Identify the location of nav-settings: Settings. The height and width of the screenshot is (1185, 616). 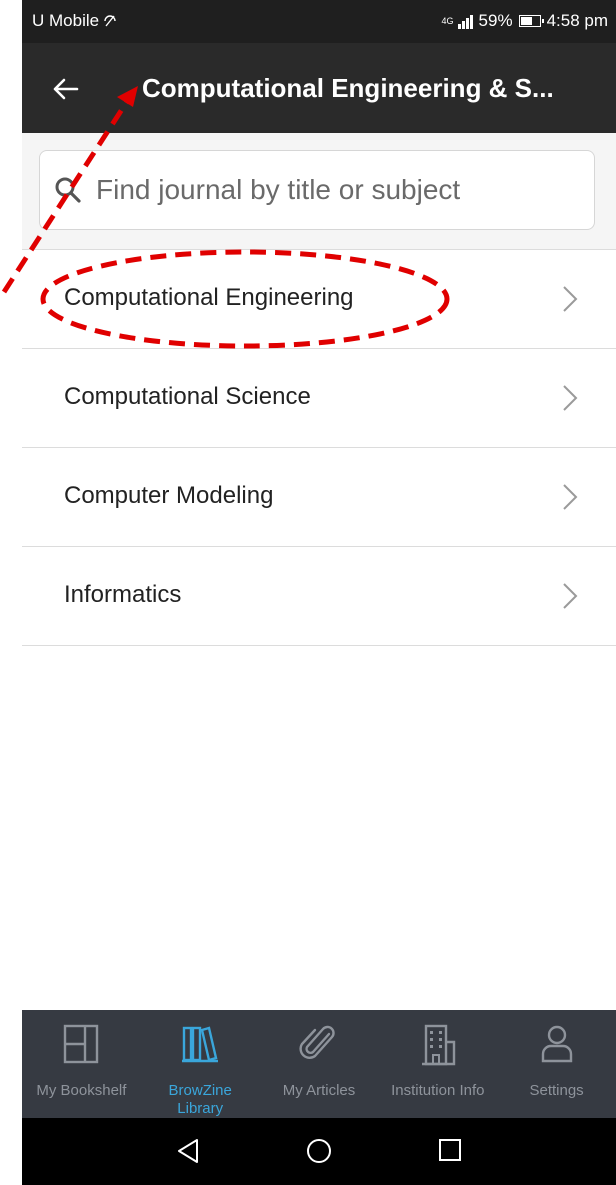
(556, 1064).